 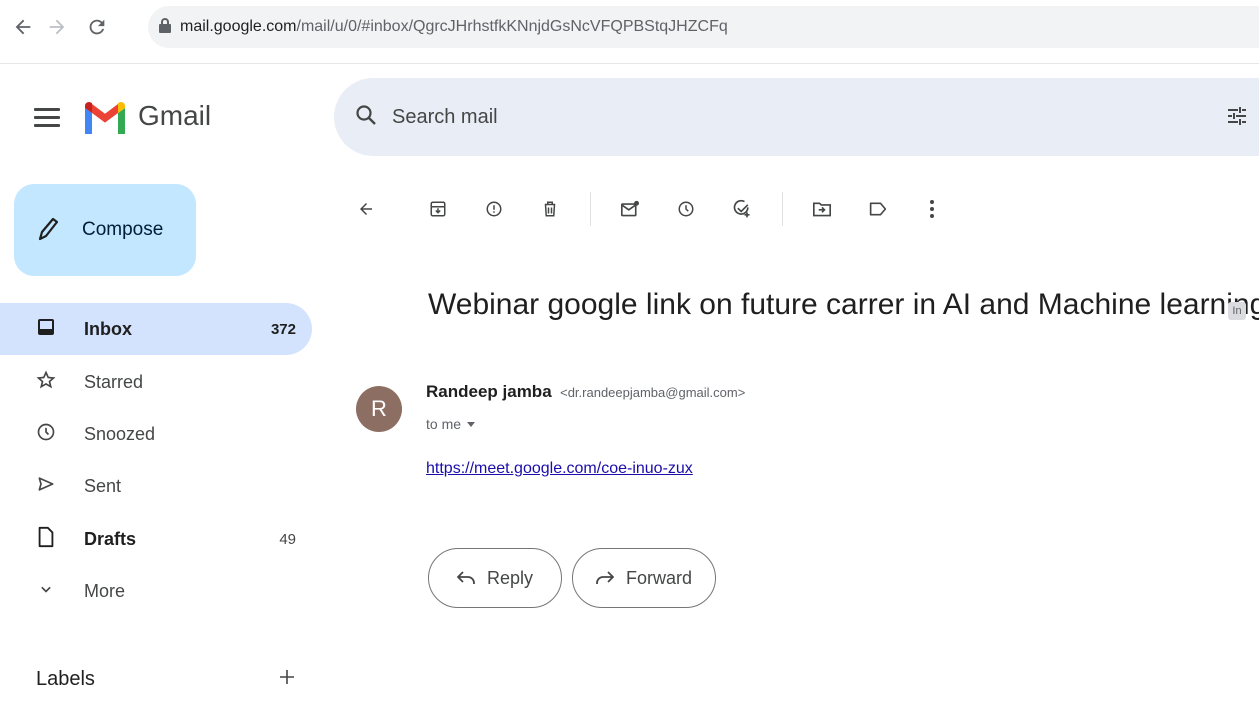 What do you see at coordinates (238, 26) in the screenshot?
I see `url-host: mail.google.com` at bounding box center [238, 26].